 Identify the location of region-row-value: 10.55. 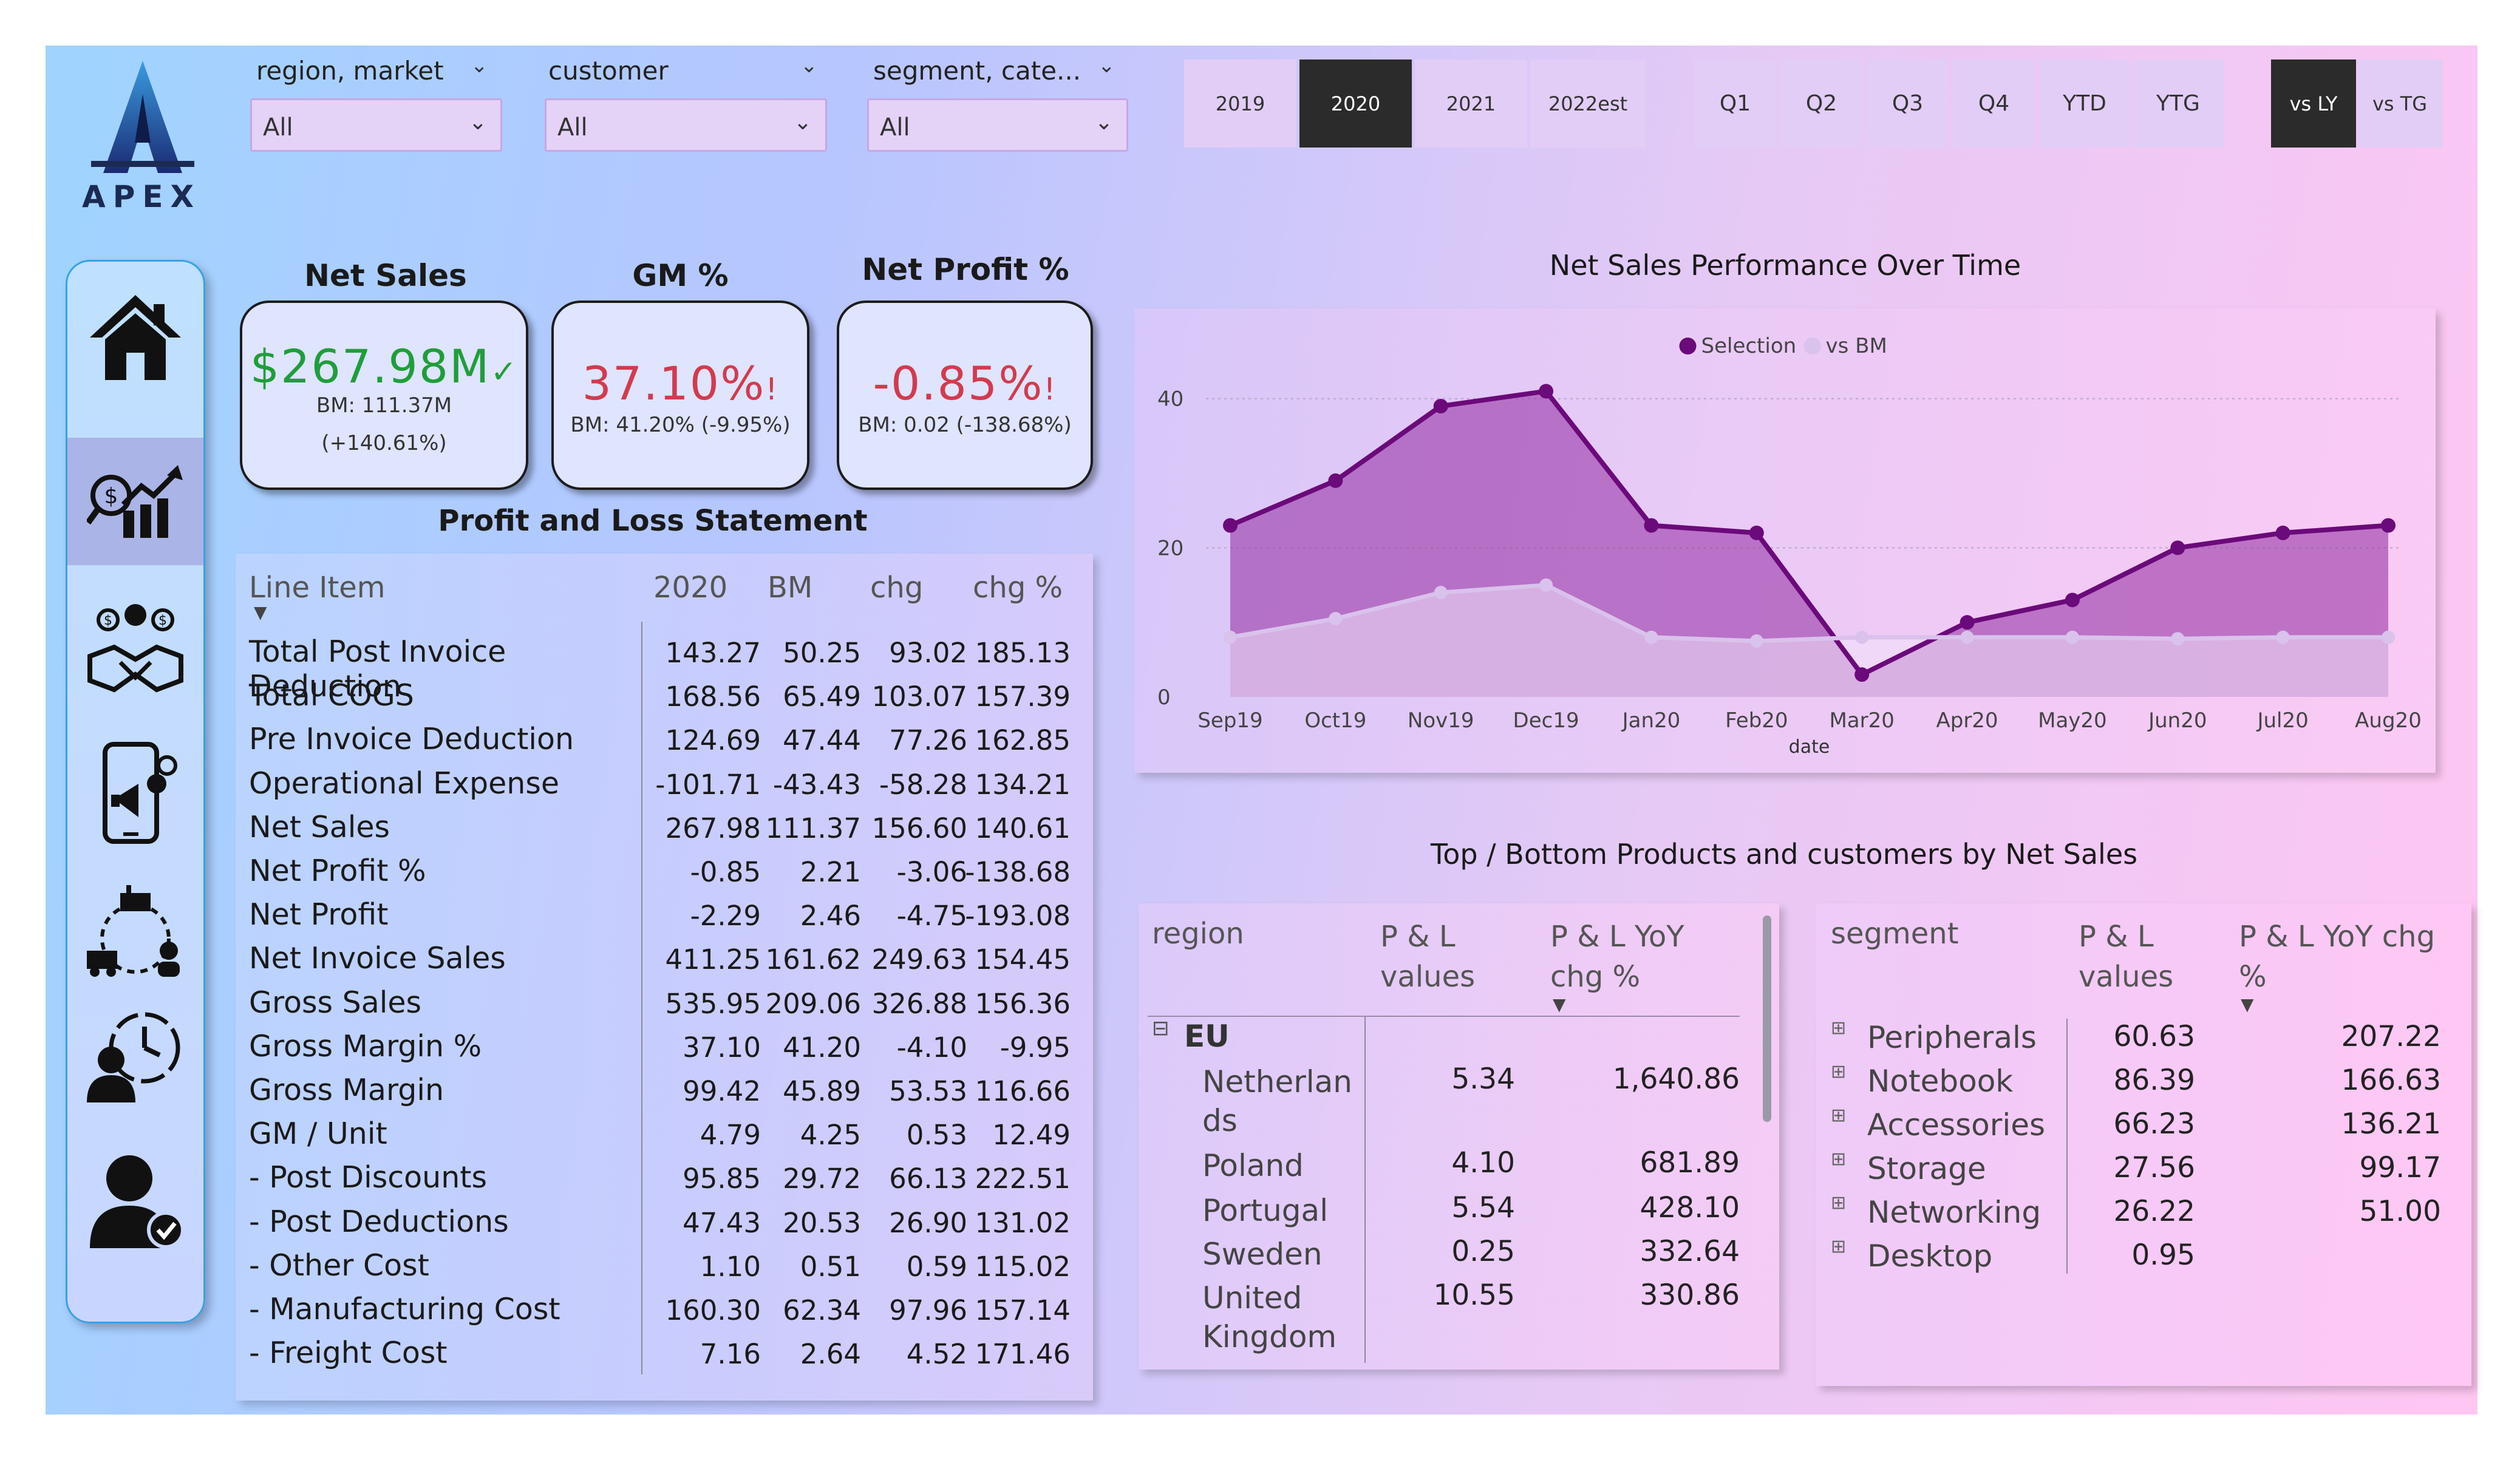
(1474, 1295).